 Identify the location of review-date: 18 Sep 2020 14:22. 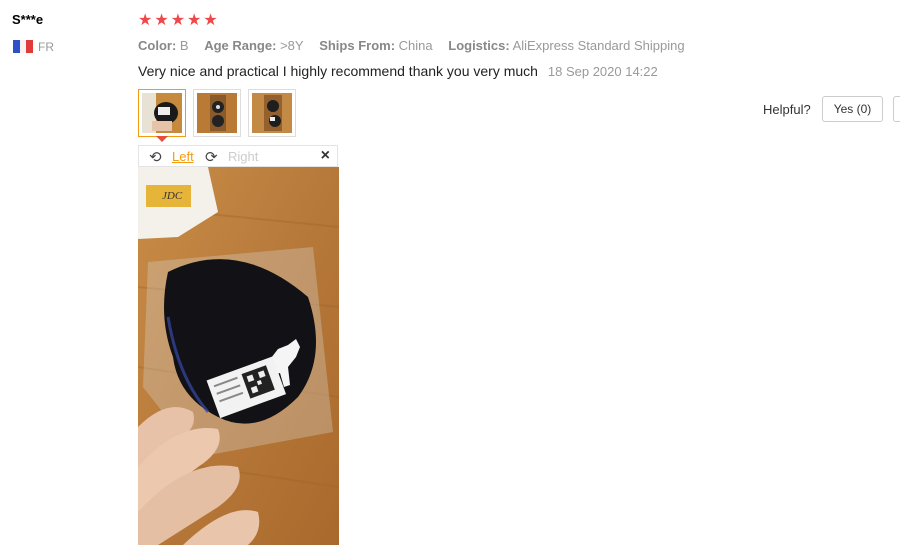
(602, 71).